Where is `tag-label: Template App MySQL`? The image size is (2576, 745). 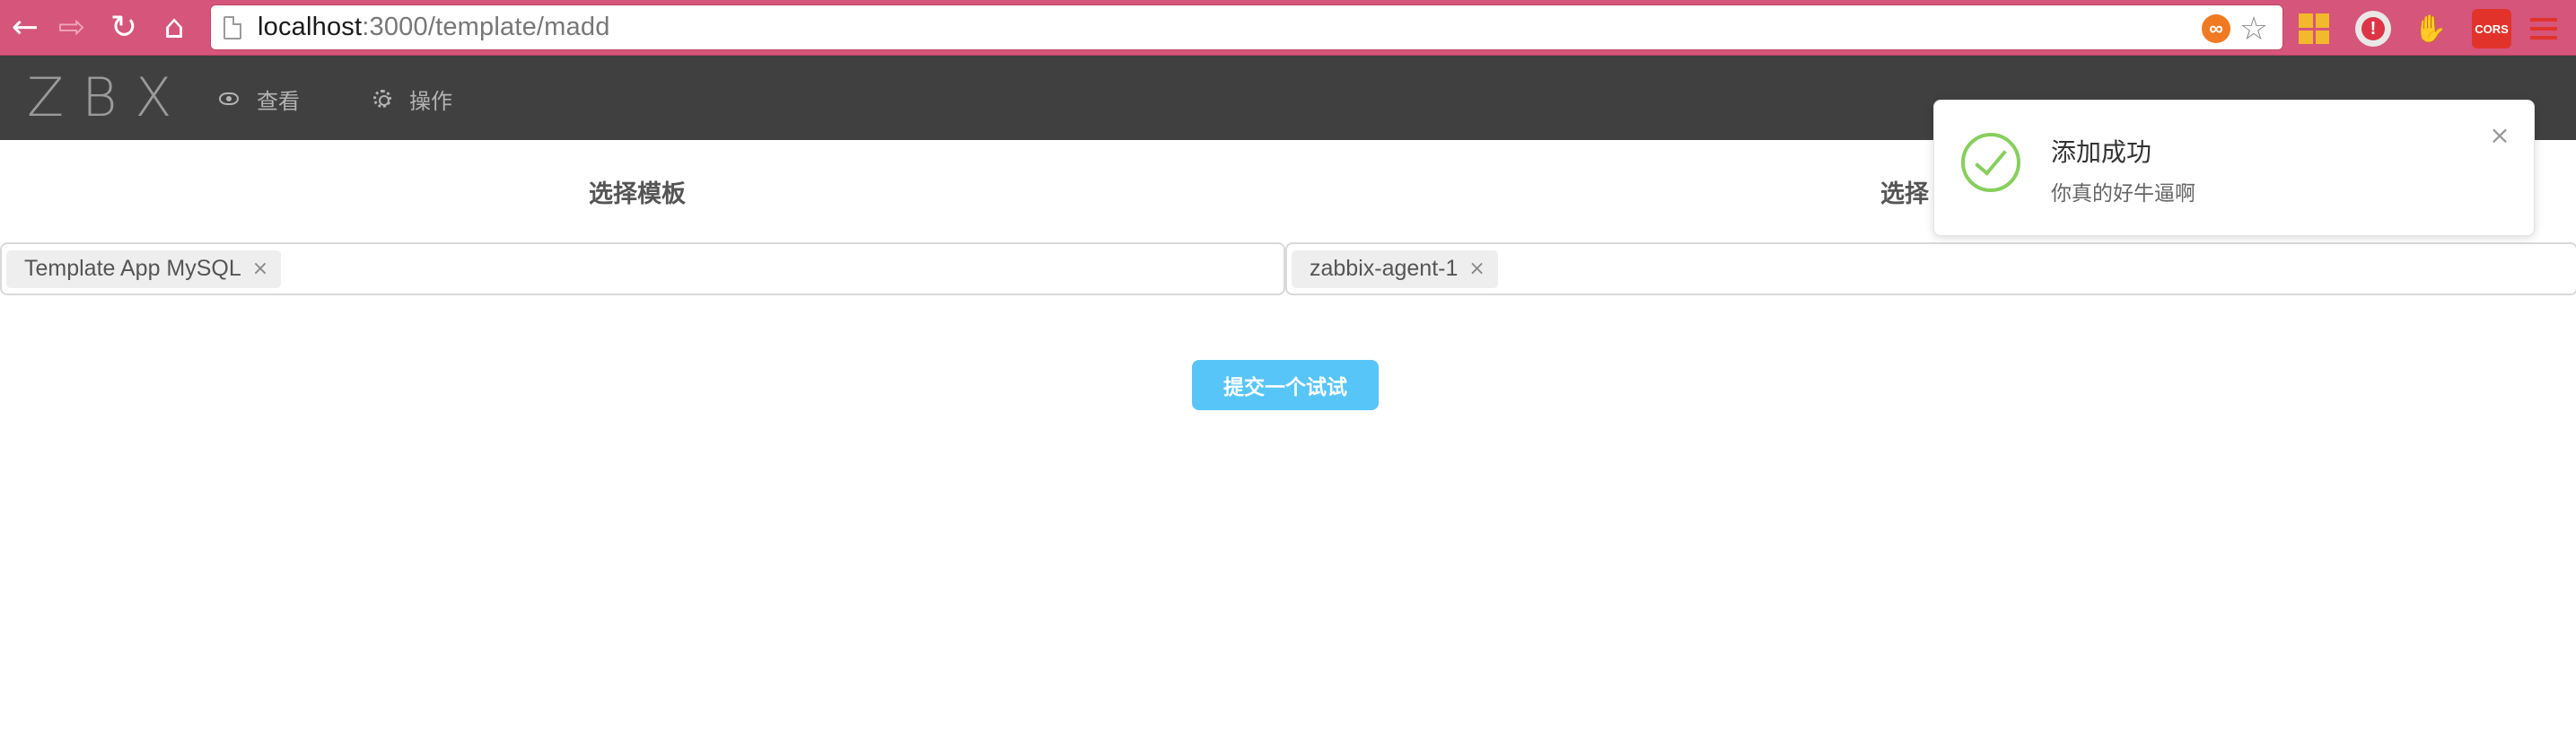
tag-label: Template App MySQL is located at coordinates (132, 268).